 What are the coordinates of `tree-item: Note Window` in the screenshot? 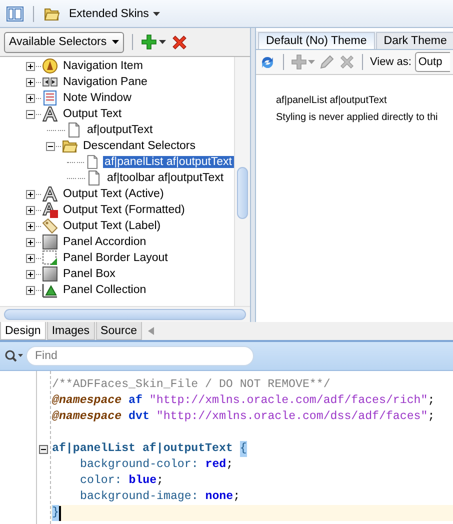 It's located at (97, 98).